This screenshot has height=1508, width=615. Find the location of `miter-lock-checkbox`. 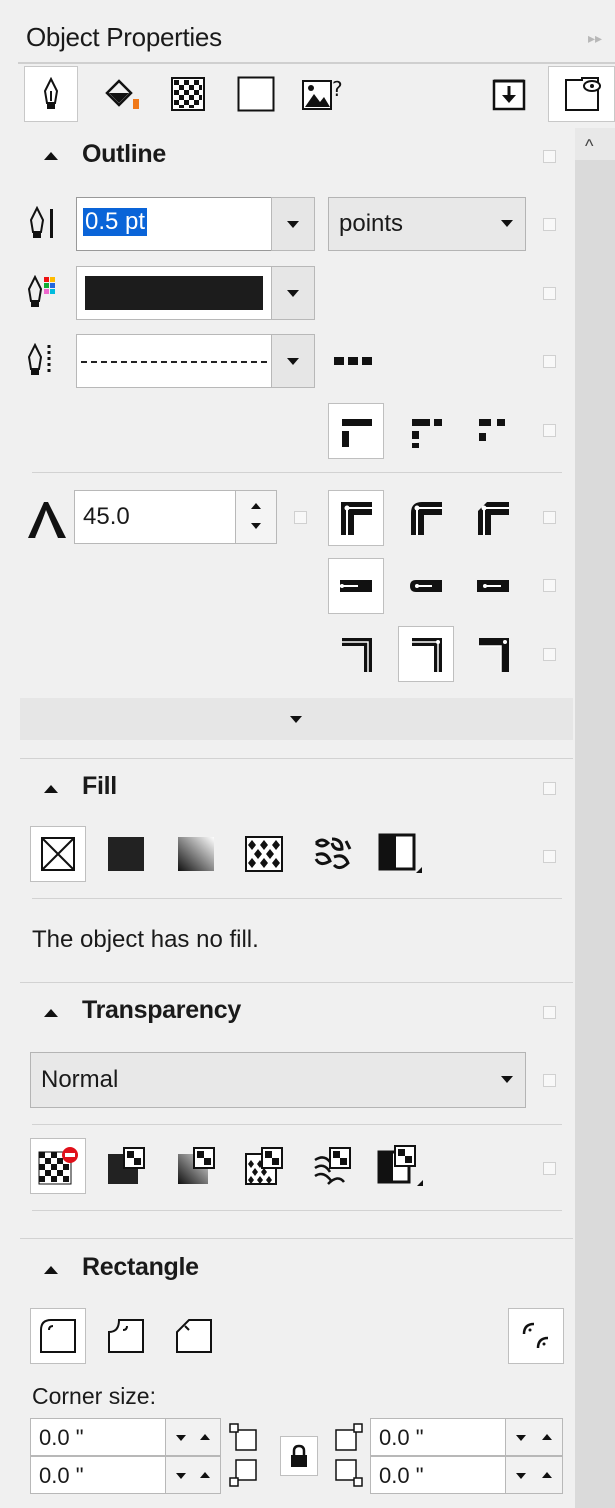

miter-lock-checkbox is located at coordinates (300, 517).